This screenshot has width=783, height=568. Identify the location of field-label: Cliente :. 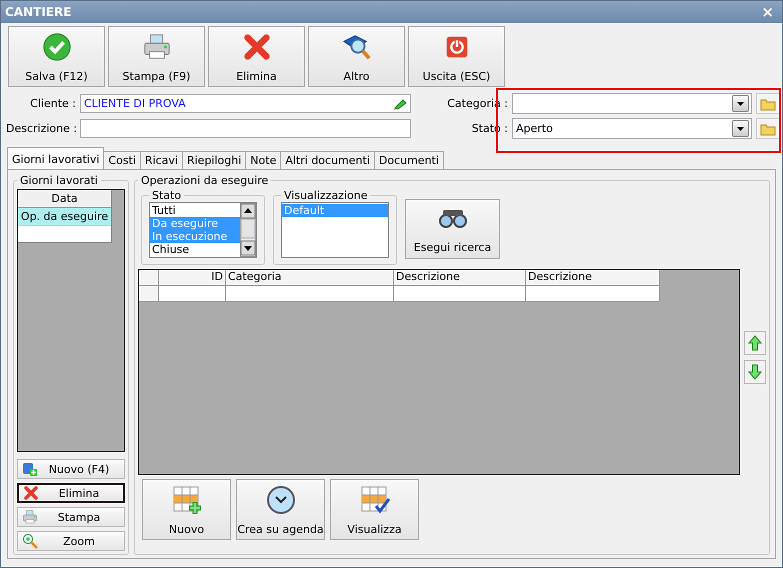
(52, 103).